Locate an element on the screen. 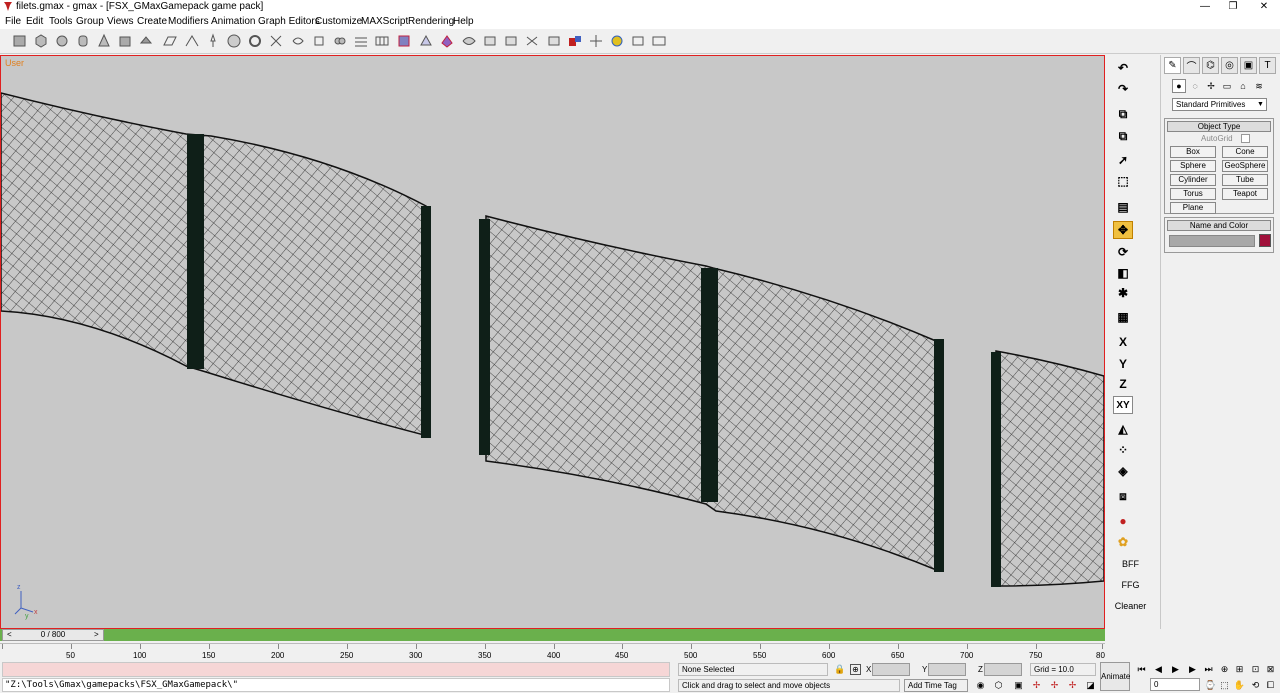  axis-z-button: Z is located at coordinates (1123, 384).